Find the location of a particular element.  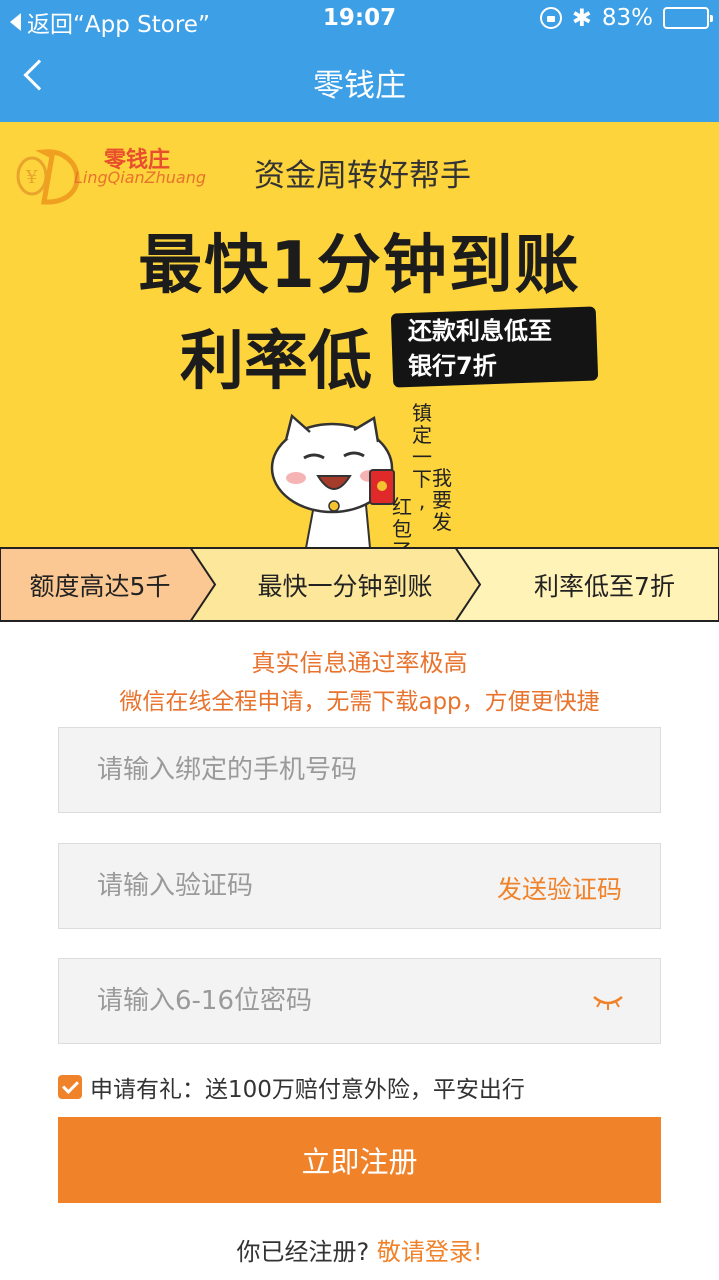

benefit-item-speed: 最快一分钟到账 is located at coordinates (345, 586).